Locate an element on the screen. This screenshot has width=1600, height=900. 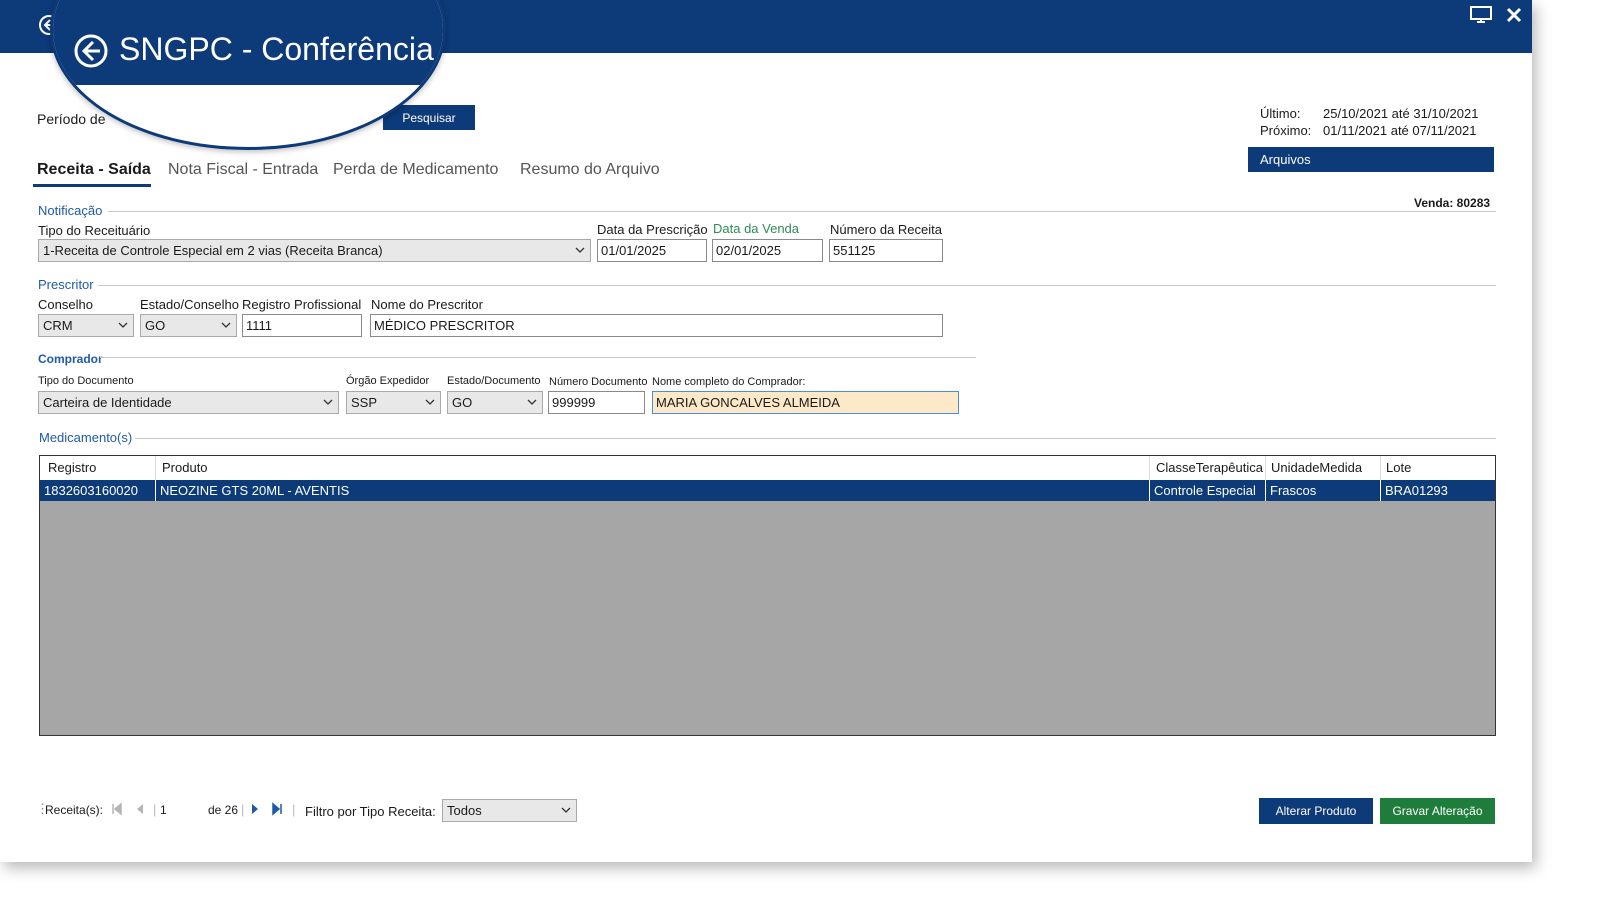
tab-perda-medicamento: Perda de Medicamento is located at coordinates (415, 170).